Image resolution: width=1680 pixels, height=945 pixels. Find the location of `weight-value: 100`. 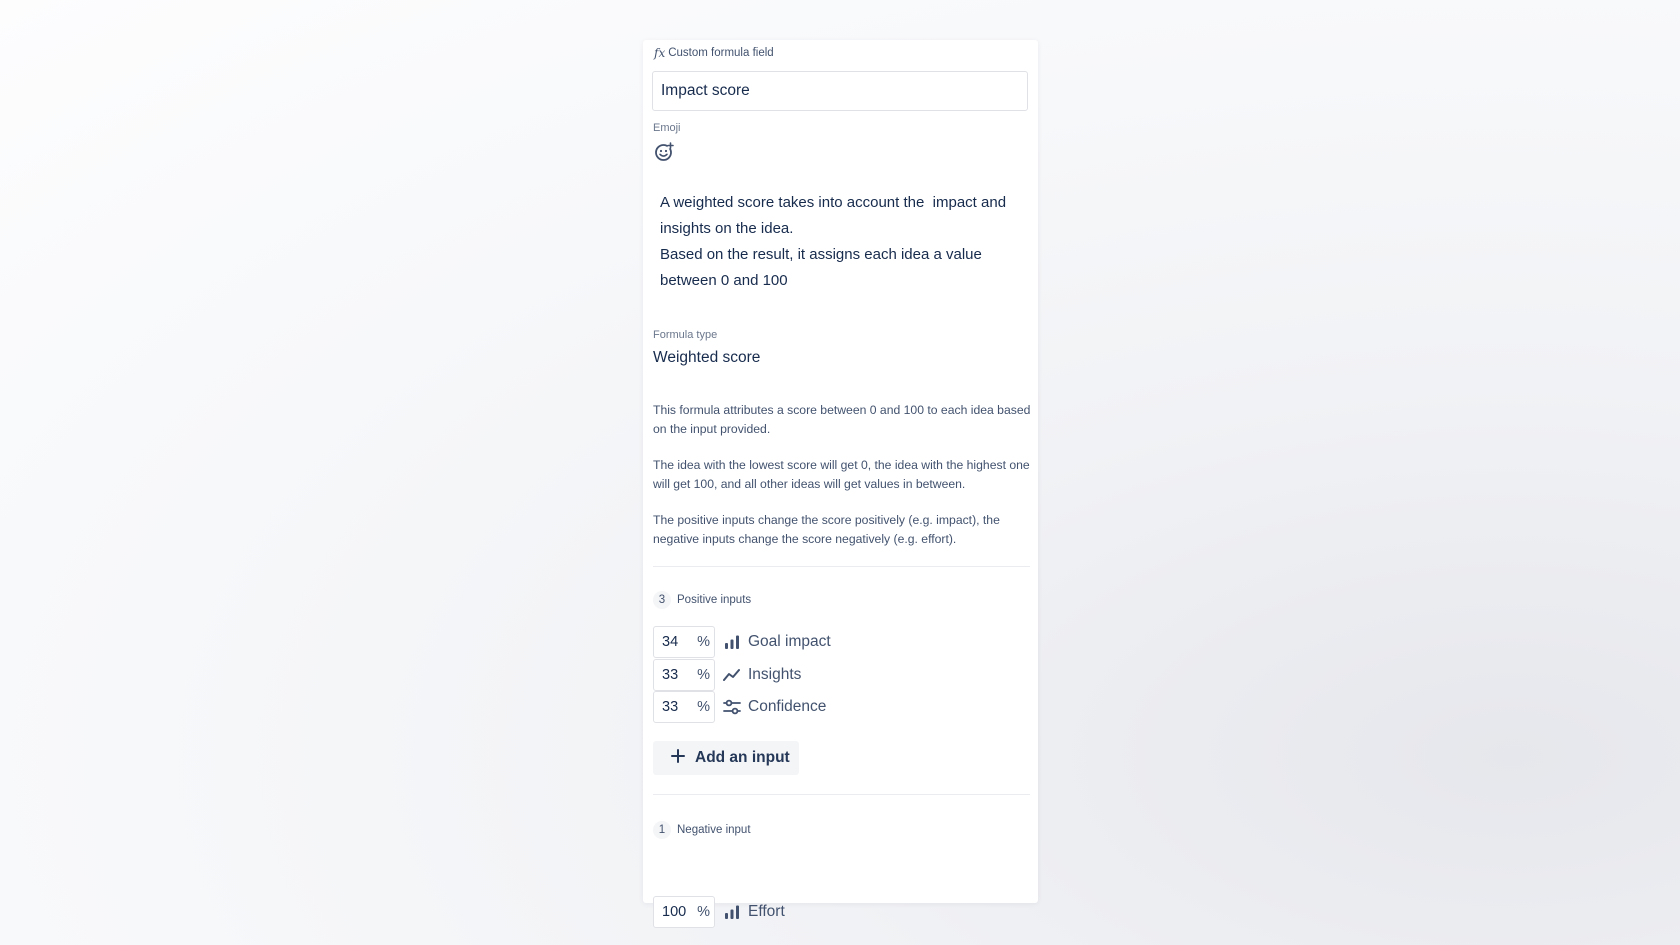

weight-value: 100 is located at coordinates (674, 912).